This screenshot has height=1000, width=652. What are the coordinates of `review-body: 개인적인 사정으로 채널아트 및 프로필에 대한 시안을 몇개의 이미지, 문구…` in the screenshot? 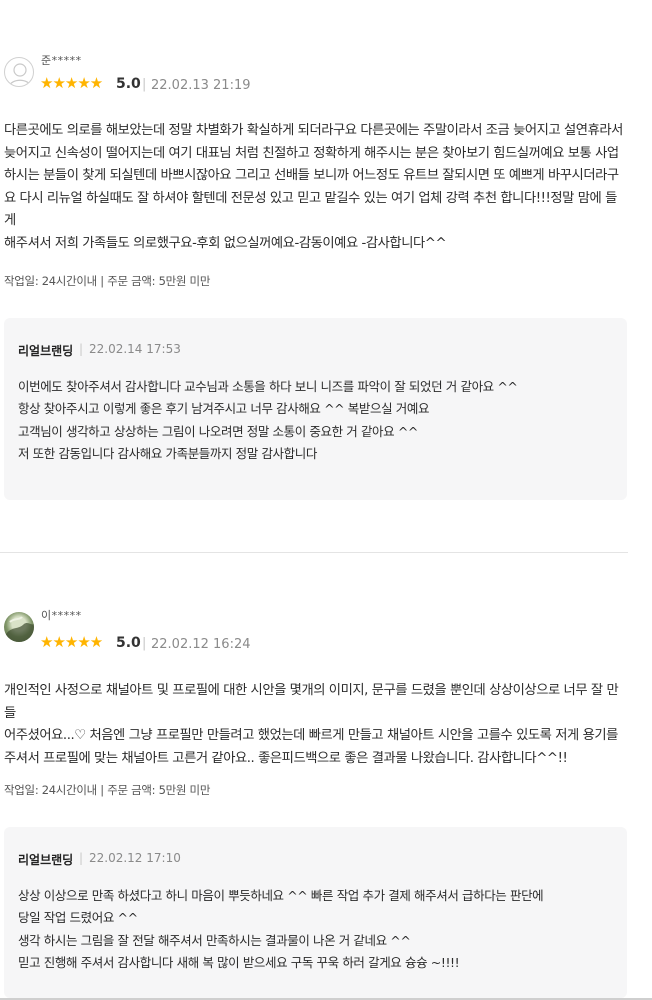 It's located at (311, 724).